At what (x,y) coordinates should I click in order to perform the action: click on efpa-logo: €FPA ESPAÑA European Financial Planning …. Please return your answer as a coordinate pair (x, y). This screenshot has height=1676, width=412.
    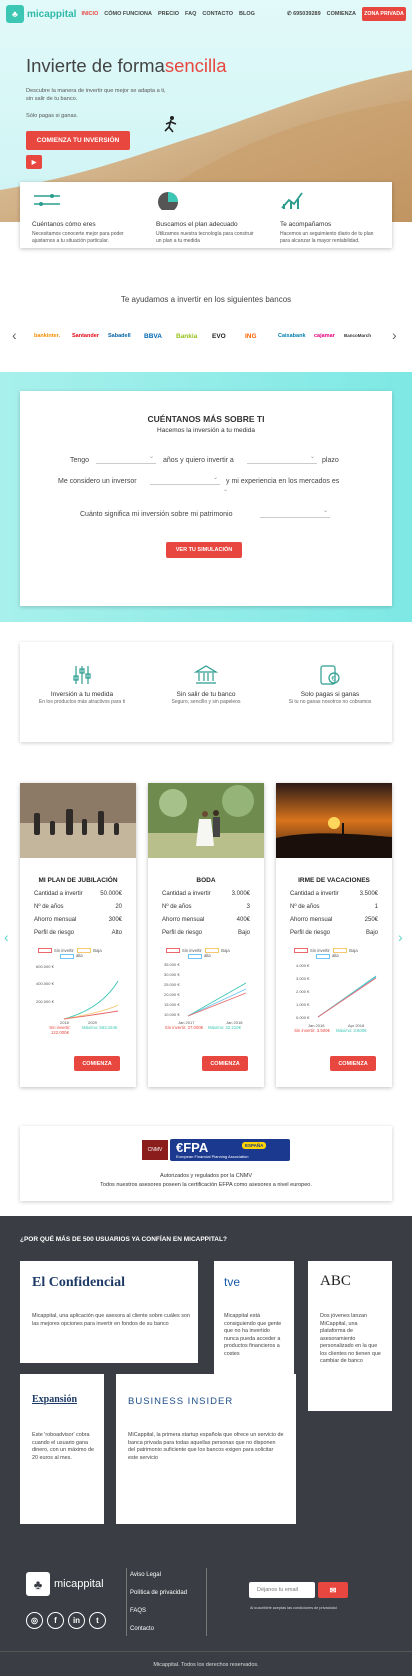
    Looking at the image, I should click on (230, 1150).